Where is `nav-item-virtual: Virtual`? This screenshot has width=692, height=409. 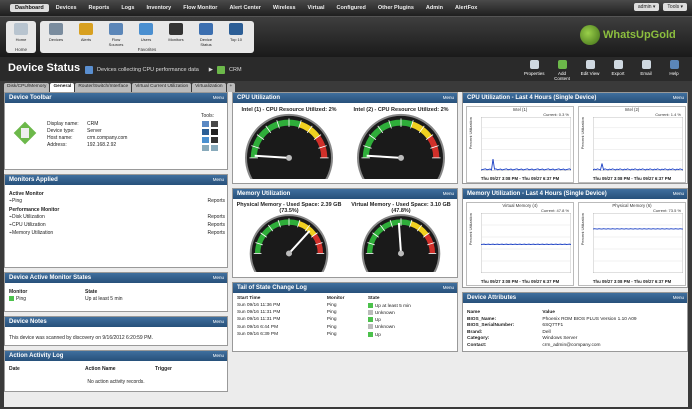 nav-item-virtual: Virtual is located at coordinates (316, 8).